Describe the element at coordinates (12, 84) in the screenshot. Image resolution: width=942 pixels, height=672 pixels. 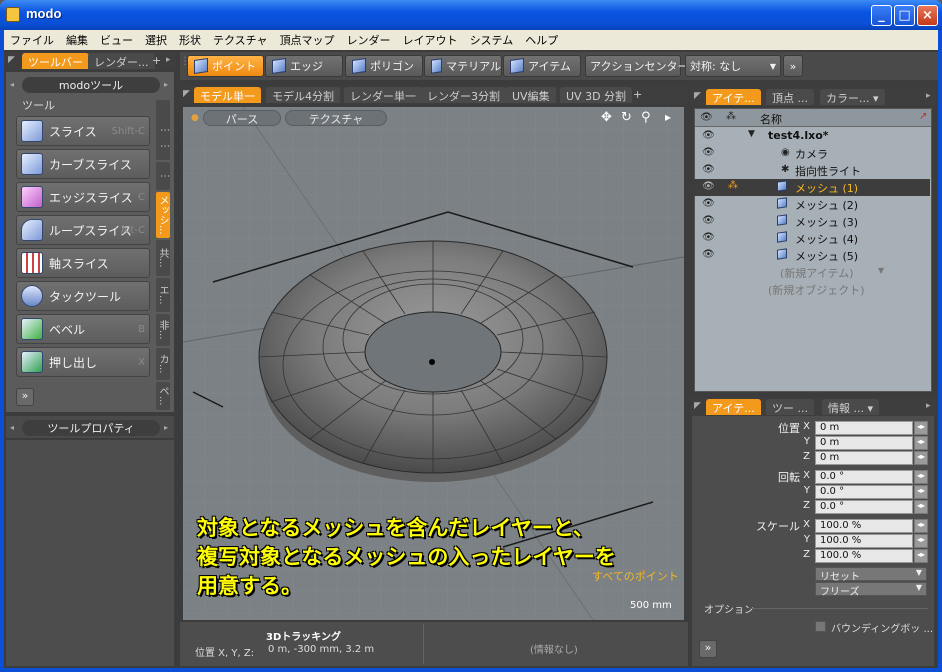
I see `modo-tools-collapse-icon: ◂` at that location.